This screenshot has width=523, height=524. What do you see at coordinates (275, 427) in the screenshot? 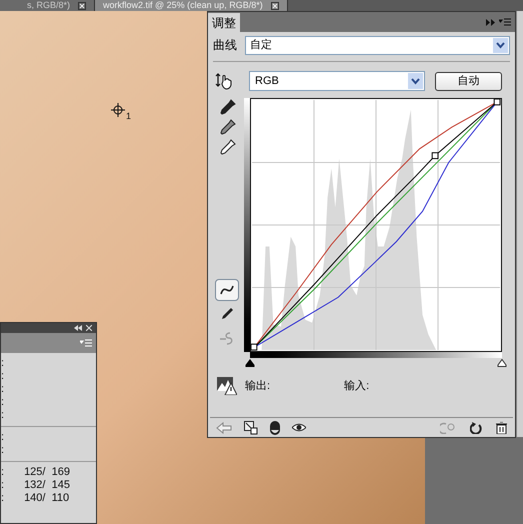
I see `layer-mask-icon` at bounding box center [275, 427].